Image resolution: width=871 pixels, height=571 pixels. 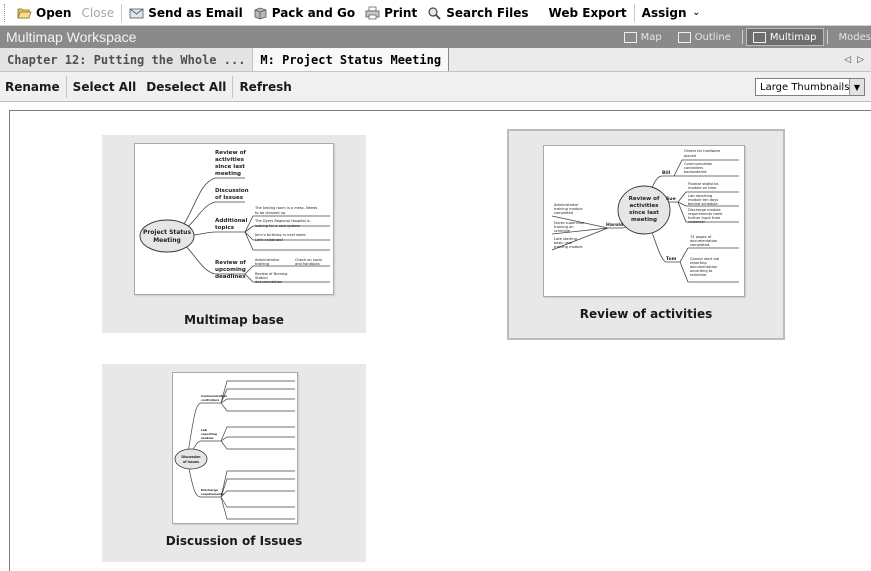 I want to click on pack-and-go-label: Pack and Go, so click(x=313, y=12).